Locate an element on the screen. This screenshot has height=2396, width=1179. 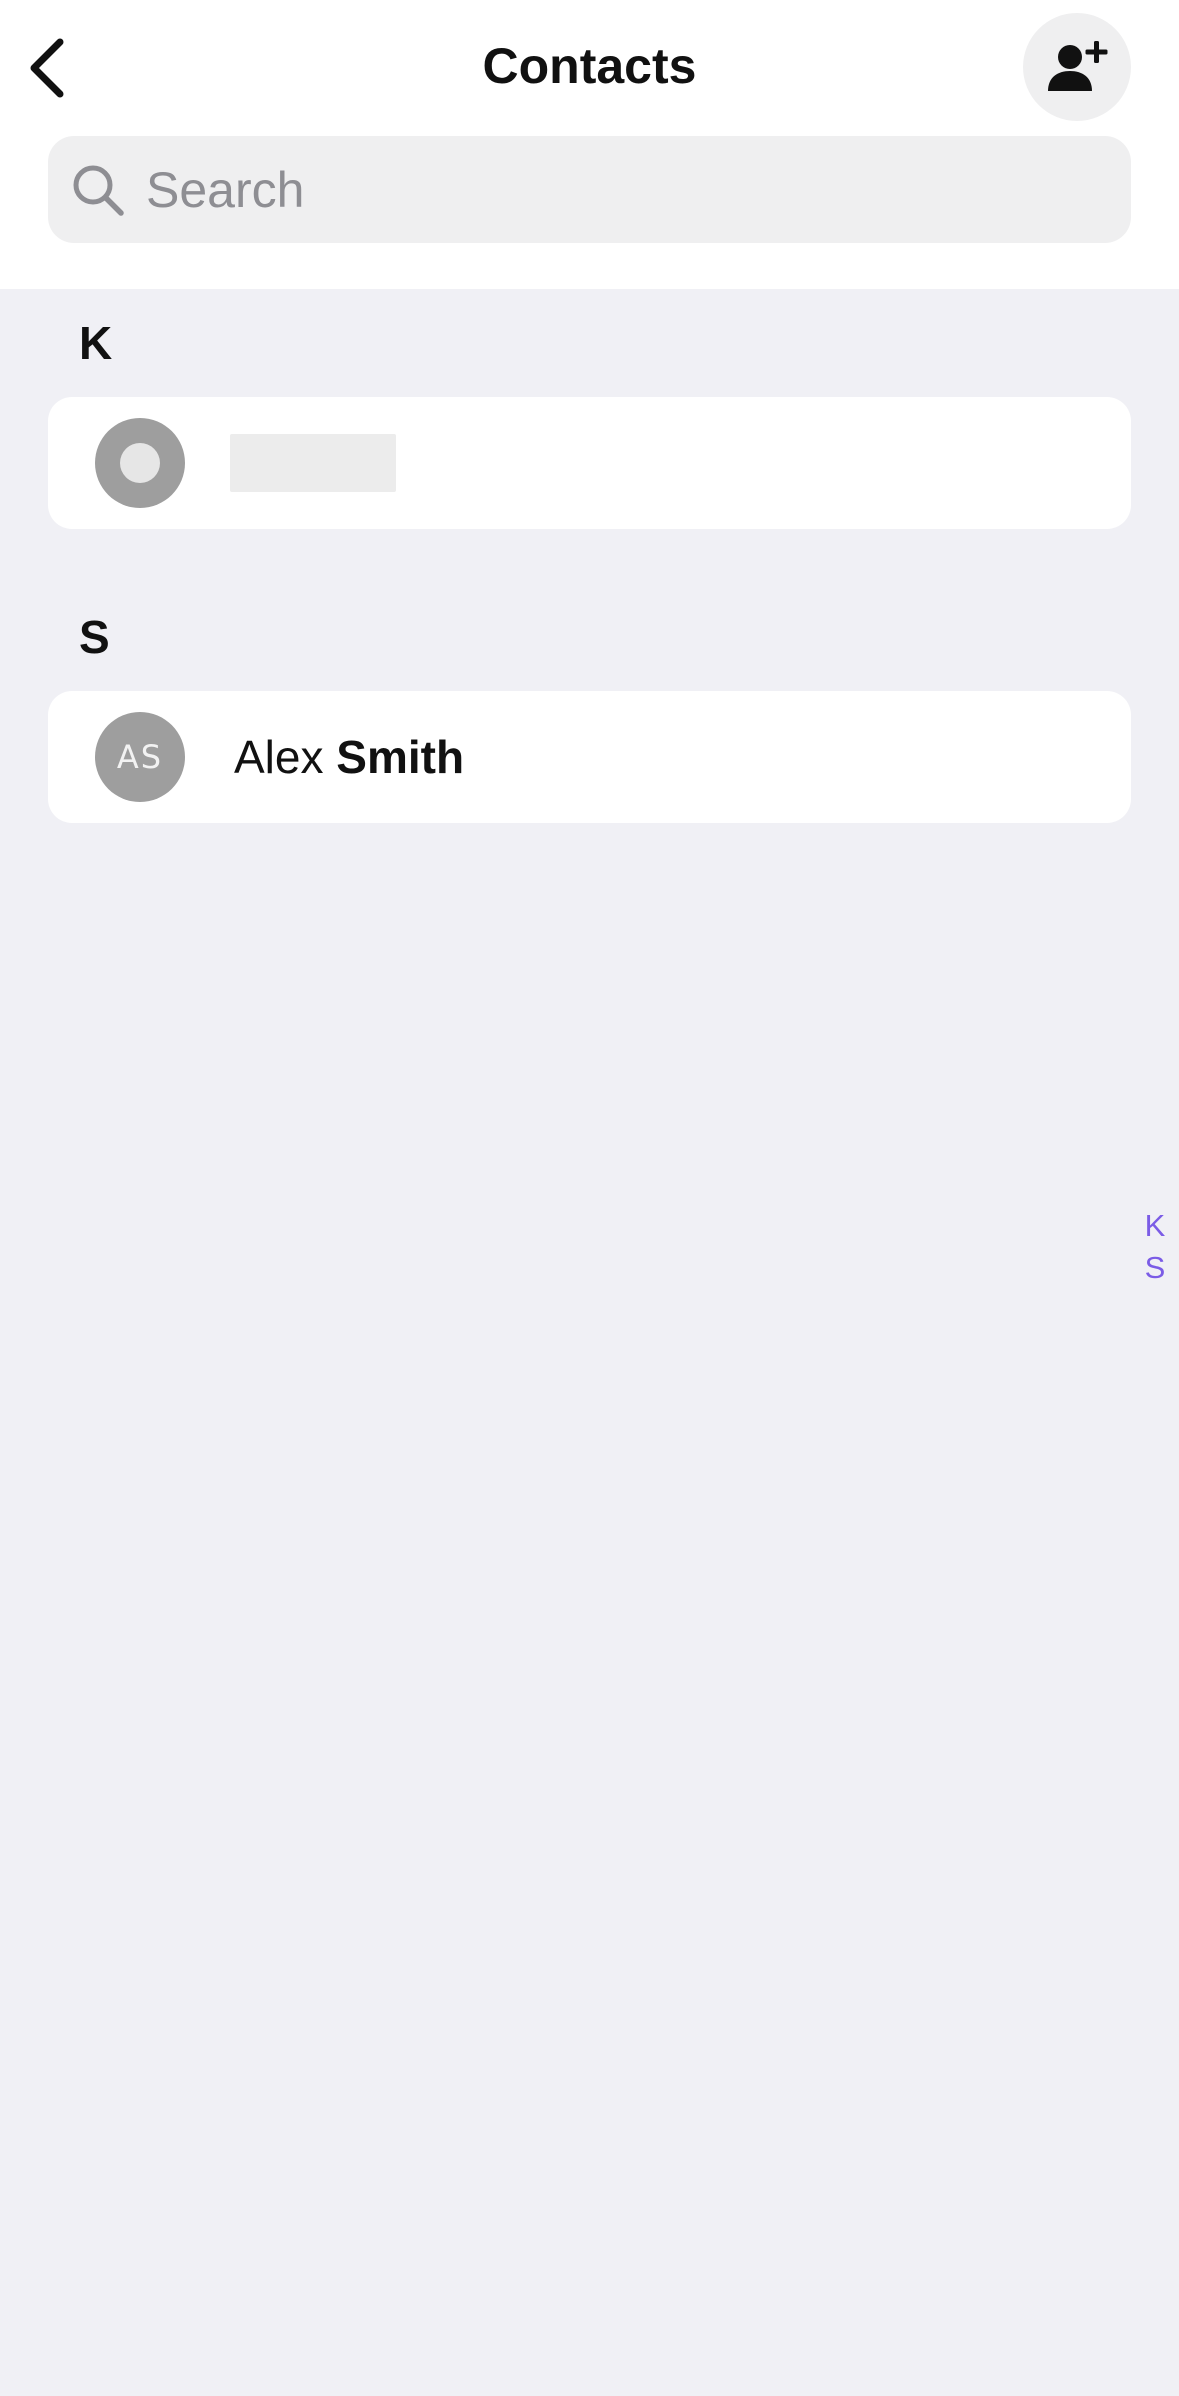
contact-last-name: Smith is located at coordinates (400, 757).